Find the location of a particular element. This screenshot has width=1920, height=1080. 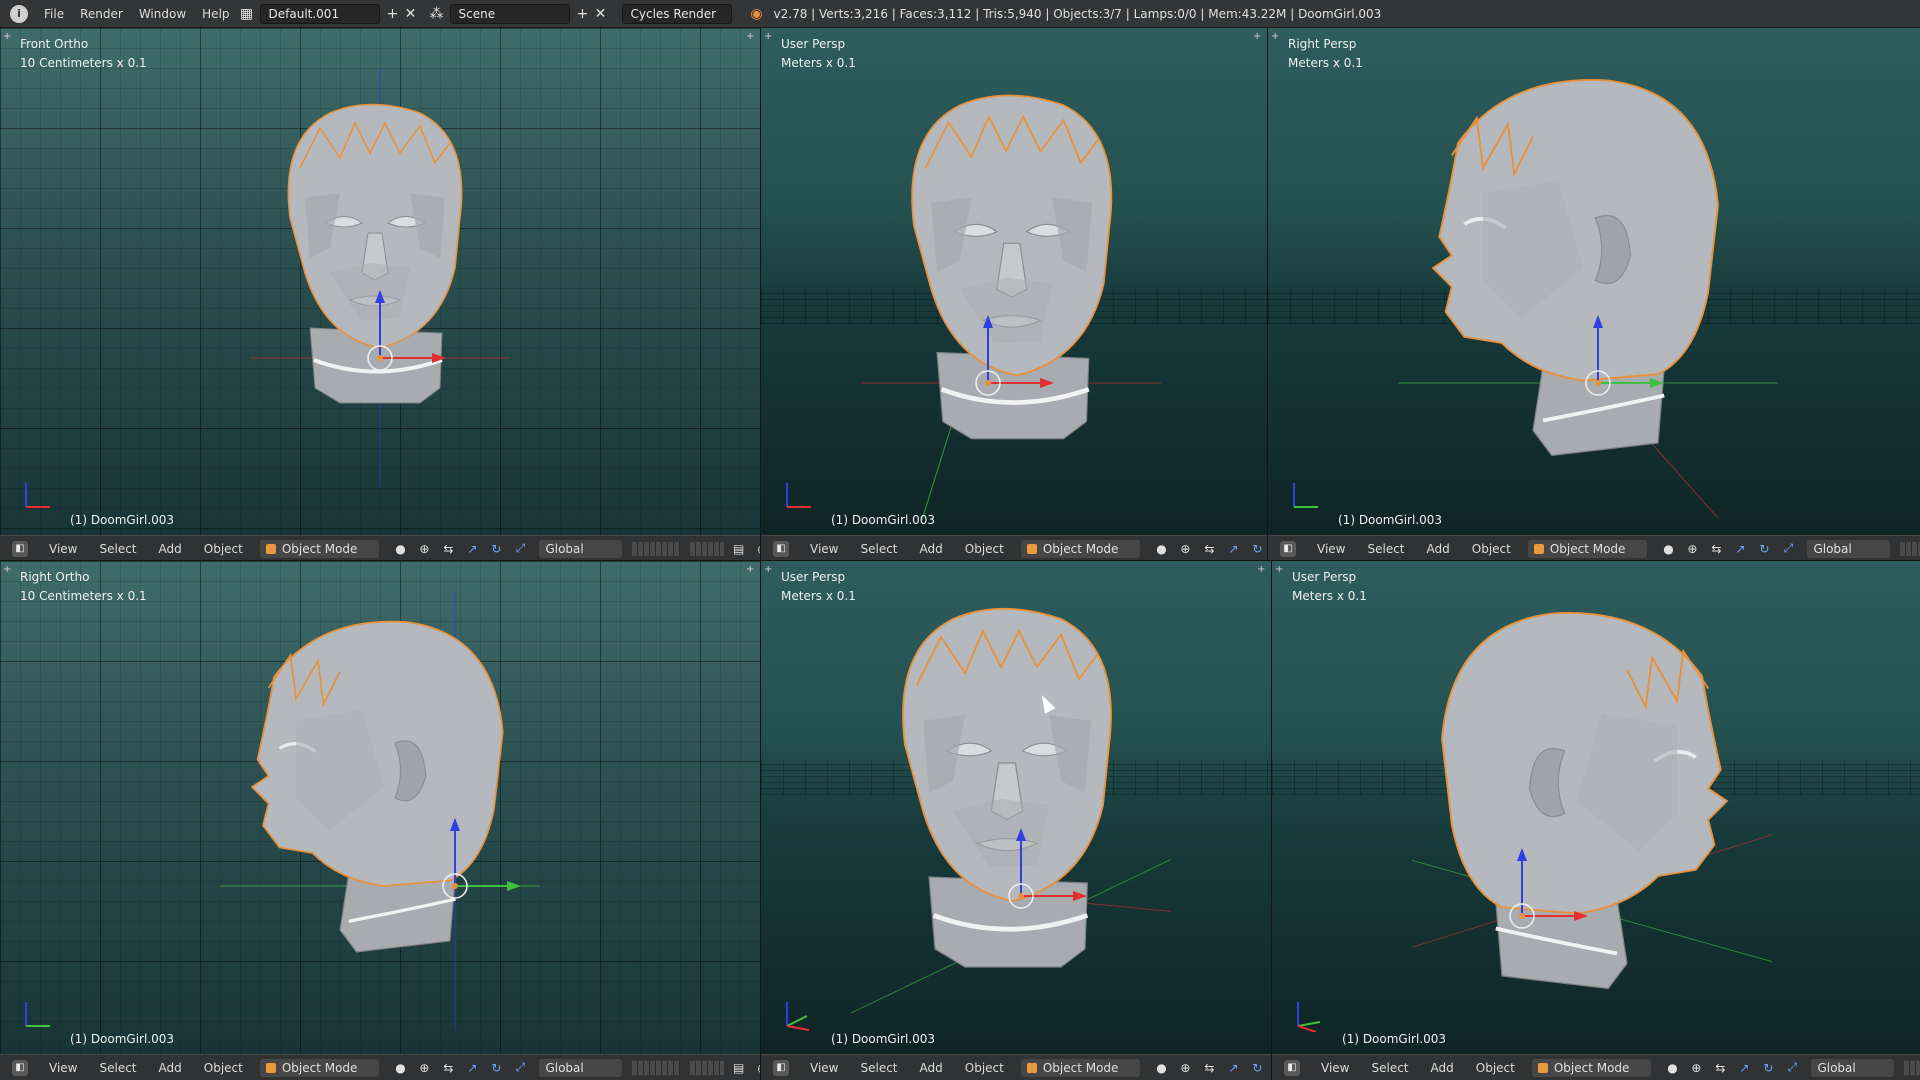

screen-layout-field: Default.001 is located at coordinates (319, 13).